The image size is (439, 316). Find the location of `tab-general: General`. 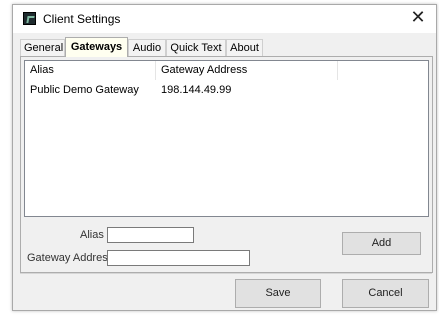

tab-general: General is located at coordinates (42, 47).